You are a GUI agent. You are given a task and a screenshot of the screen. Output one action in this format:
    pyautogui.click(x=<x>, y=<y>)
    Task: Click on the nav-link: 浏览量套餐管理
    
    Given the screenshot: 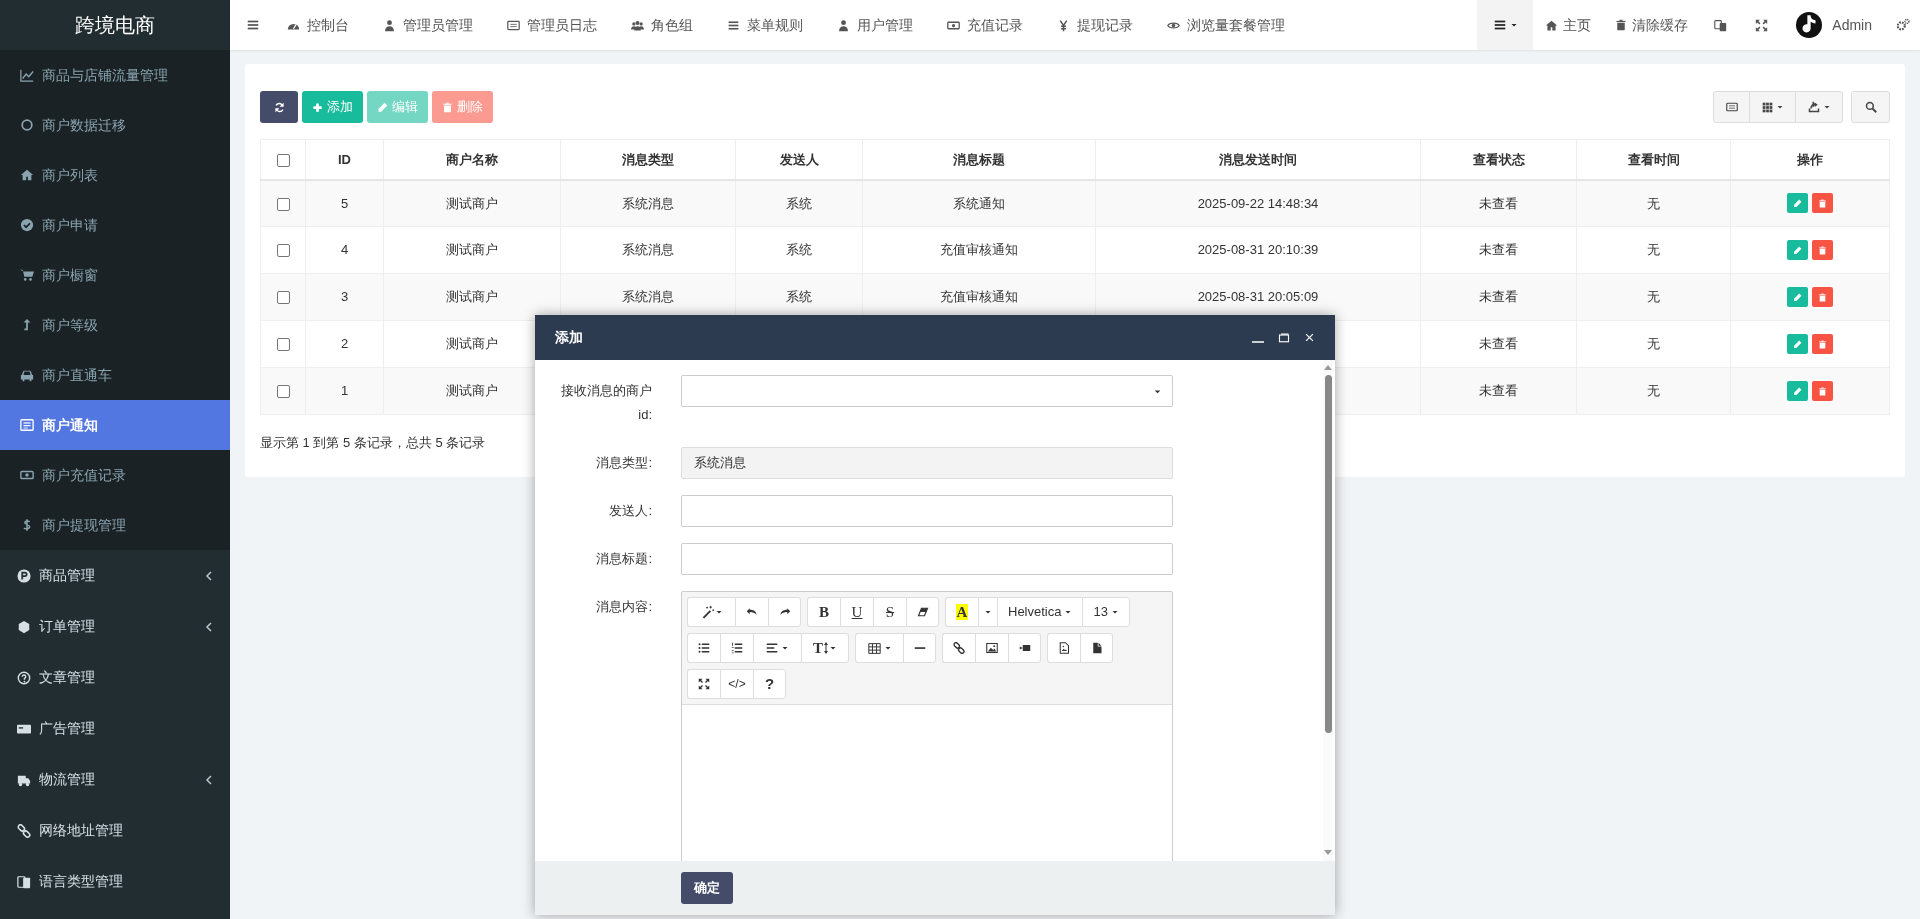 What is the action you would take?
    pyautogui.click(x=1226, y=25)
    